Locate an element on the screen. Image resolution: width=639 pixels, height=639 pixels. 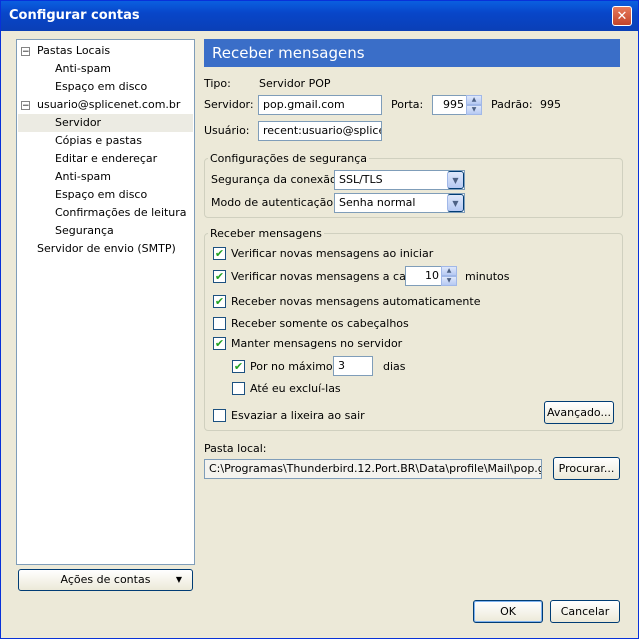
max-days-checkbox: ✔ is located at coordinates (238, 366).